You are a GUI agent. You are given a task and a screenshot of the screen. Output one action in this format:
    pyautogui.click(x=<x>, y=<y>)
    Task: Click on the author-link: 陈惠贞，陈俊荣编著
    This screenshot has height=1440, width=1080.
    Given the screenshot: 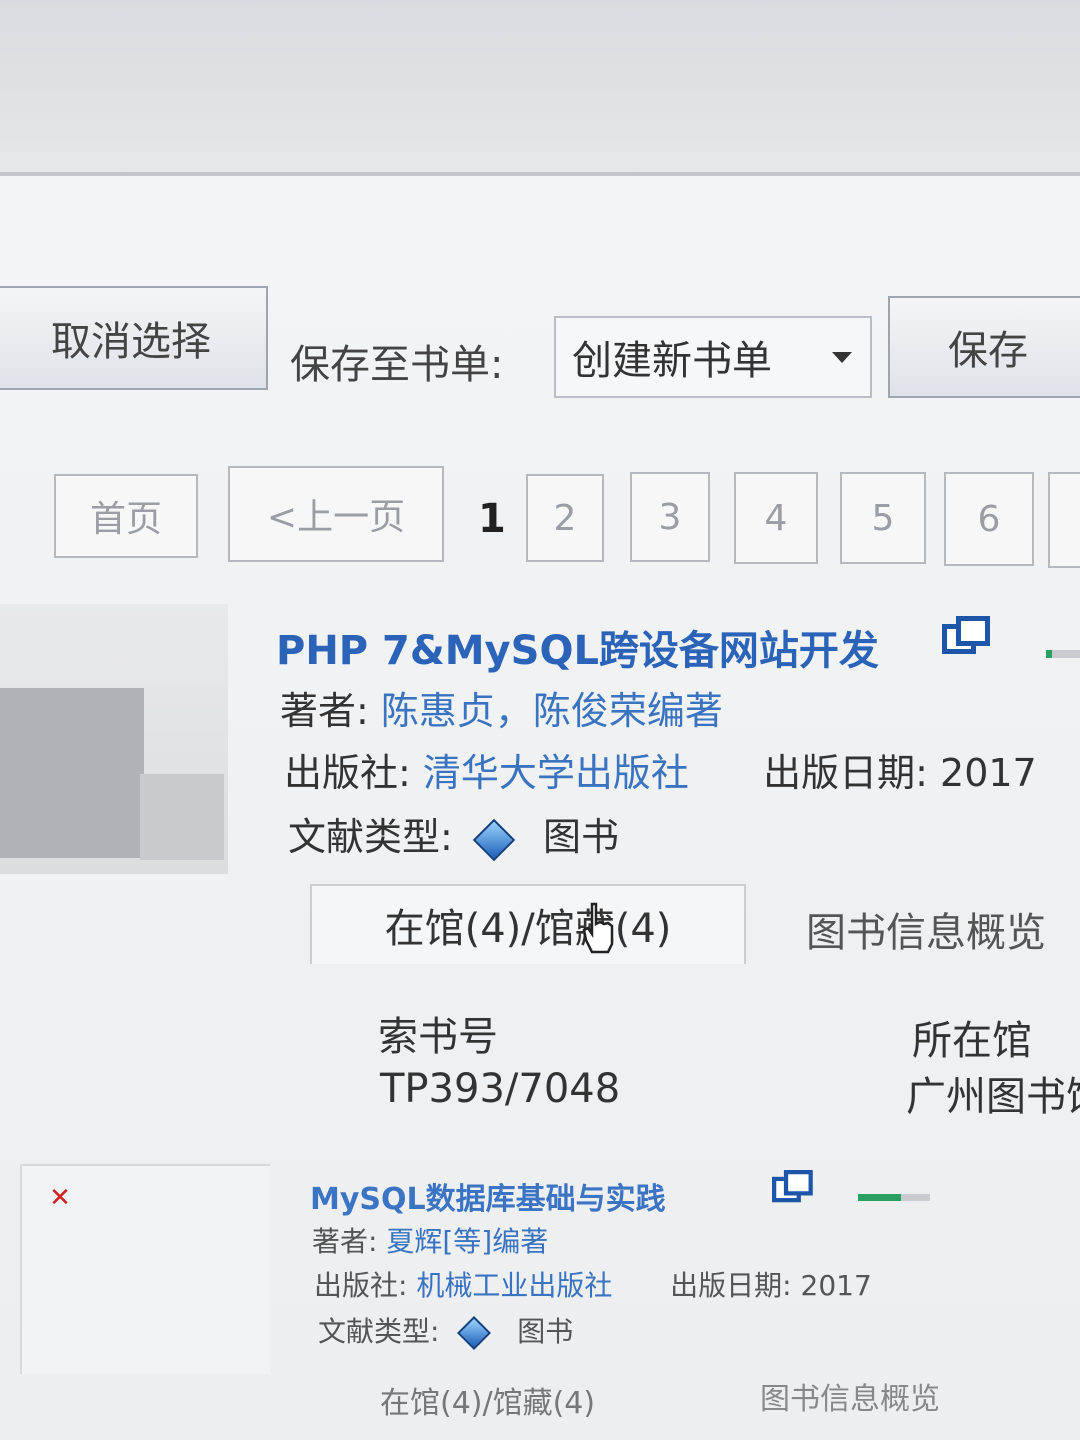 What is the action you would take?
    pyautogui.click(x=552, y=711)
    